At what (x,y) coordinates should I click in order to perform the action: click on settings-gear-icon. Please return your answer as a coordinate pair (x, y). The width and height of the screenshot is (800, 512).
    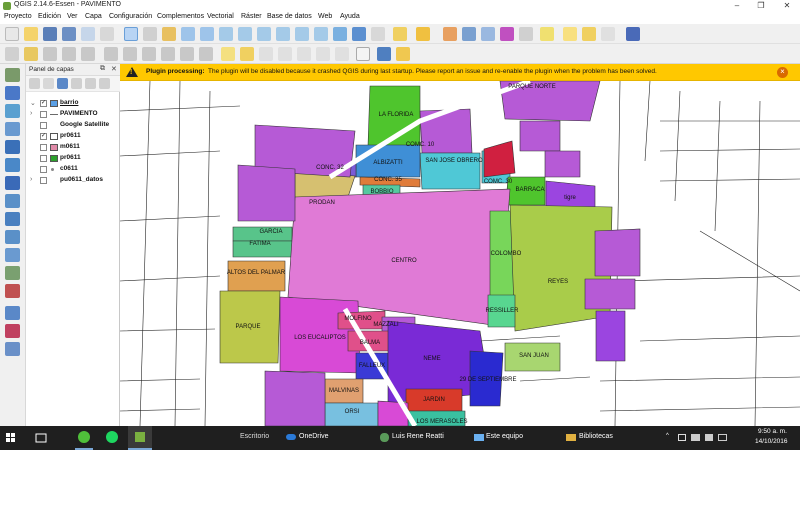
    Looking at the image, I should click on (378, 34).